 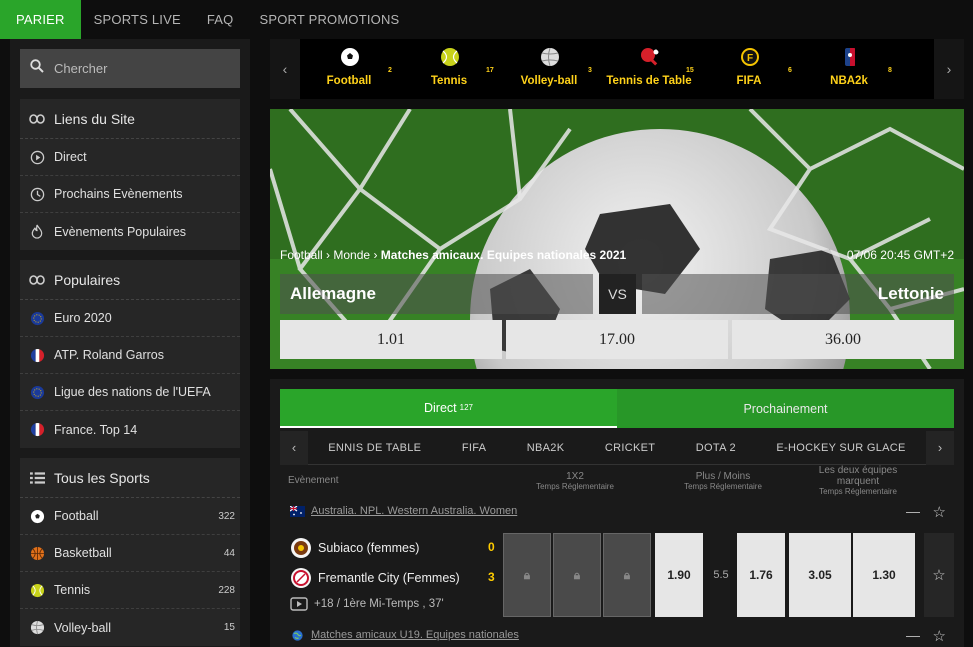 I want to click on sidebar-item-label: ATP. Roland Garros, so click(x=109, y=355).